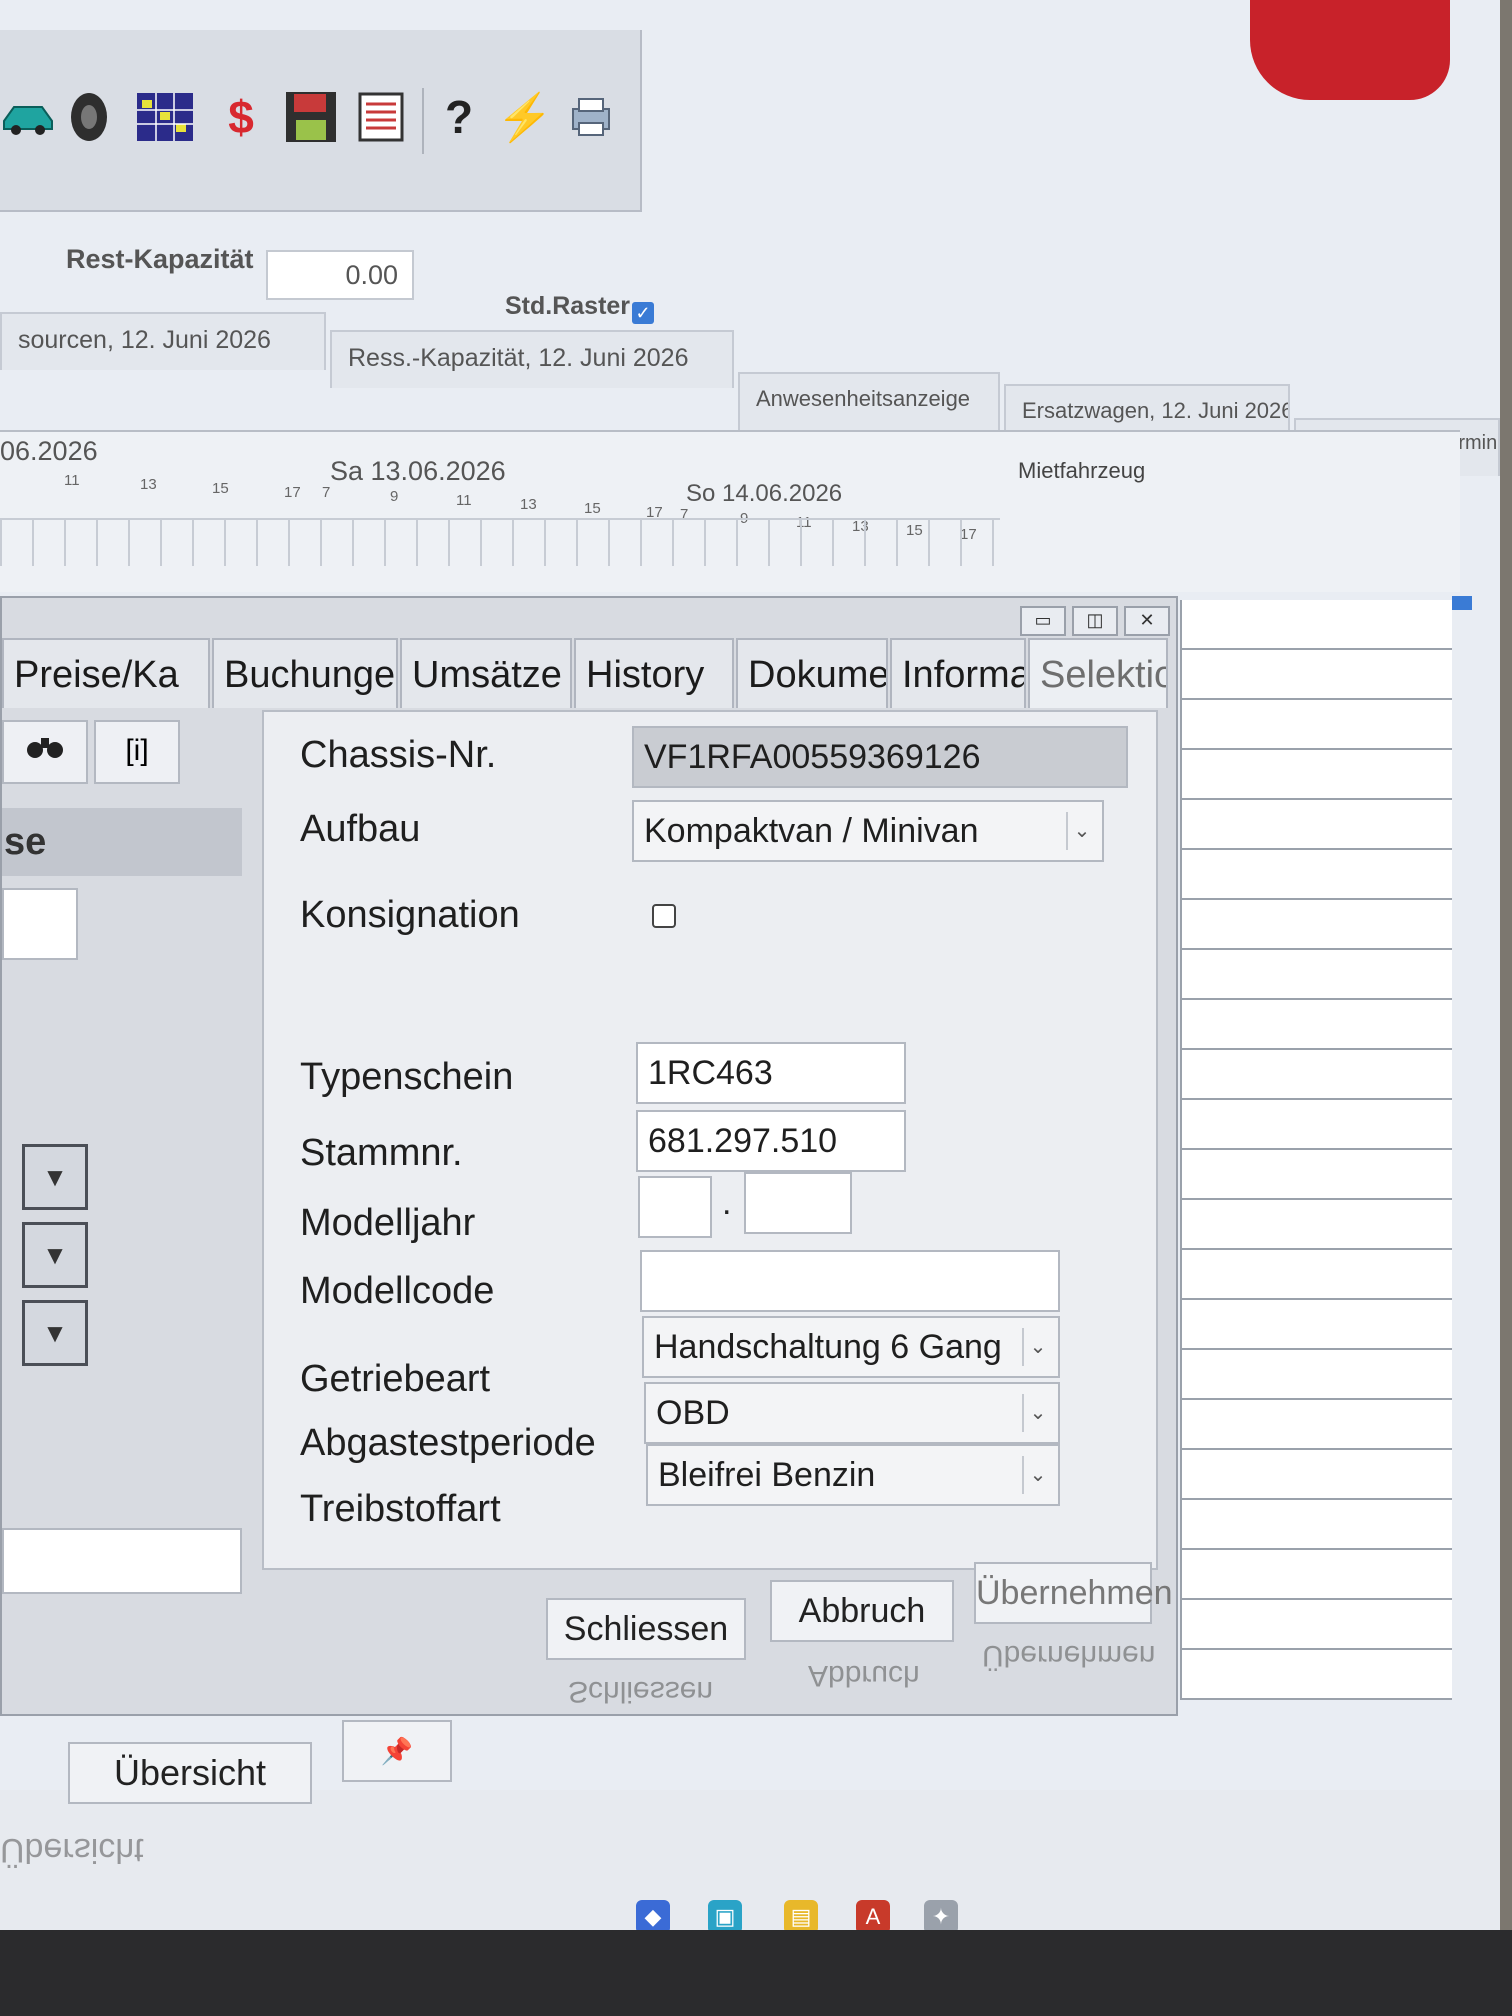 Image resolution: width=1512 pixels, height=2016 pixels. What do you see at coordinates (646, 1629) in the screenshot?
I see `schliessen-button: Schliessen` at bounding box center [646, 1629].